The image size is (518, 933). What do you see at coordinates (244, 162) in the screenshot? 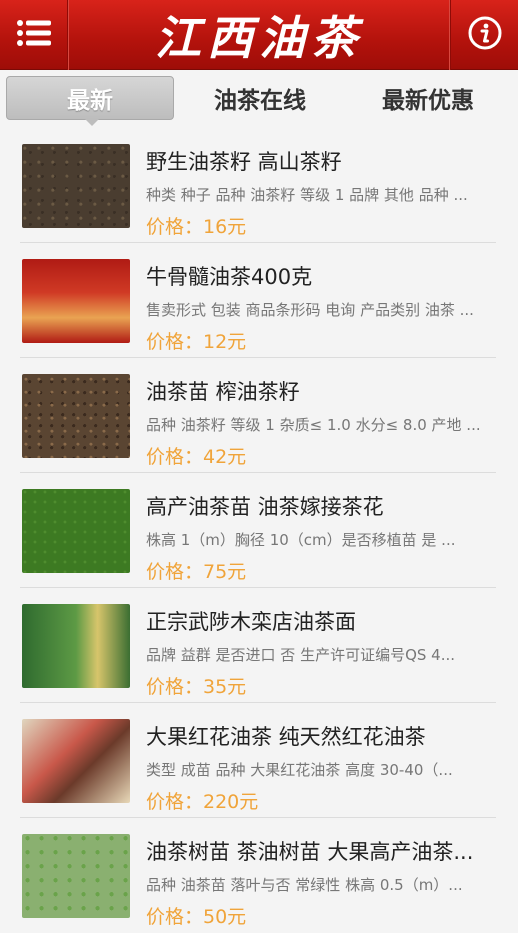
I see `product-name: 野生油茶籽 高山茶籽` at bounding box center [244, 162].